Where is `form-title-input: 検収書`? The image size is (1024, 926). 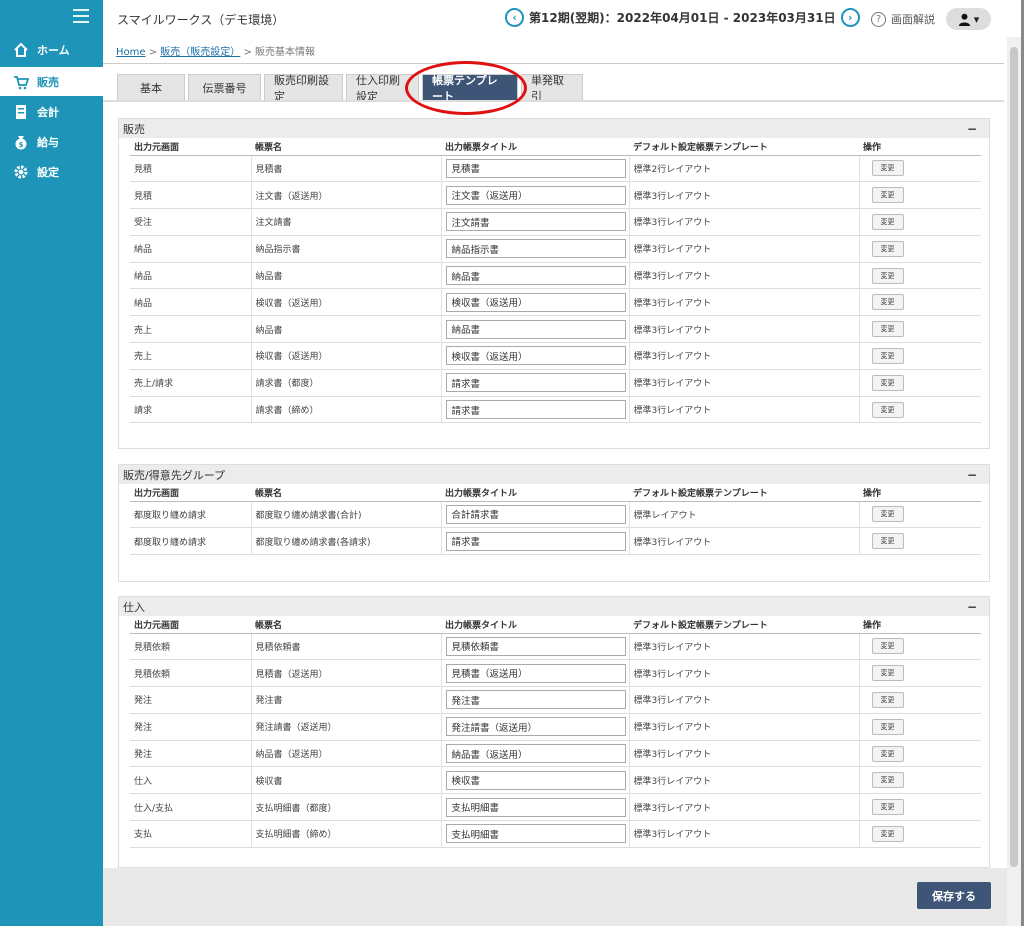
form-title-input: 検収書 is located at coordinates (535, 780).